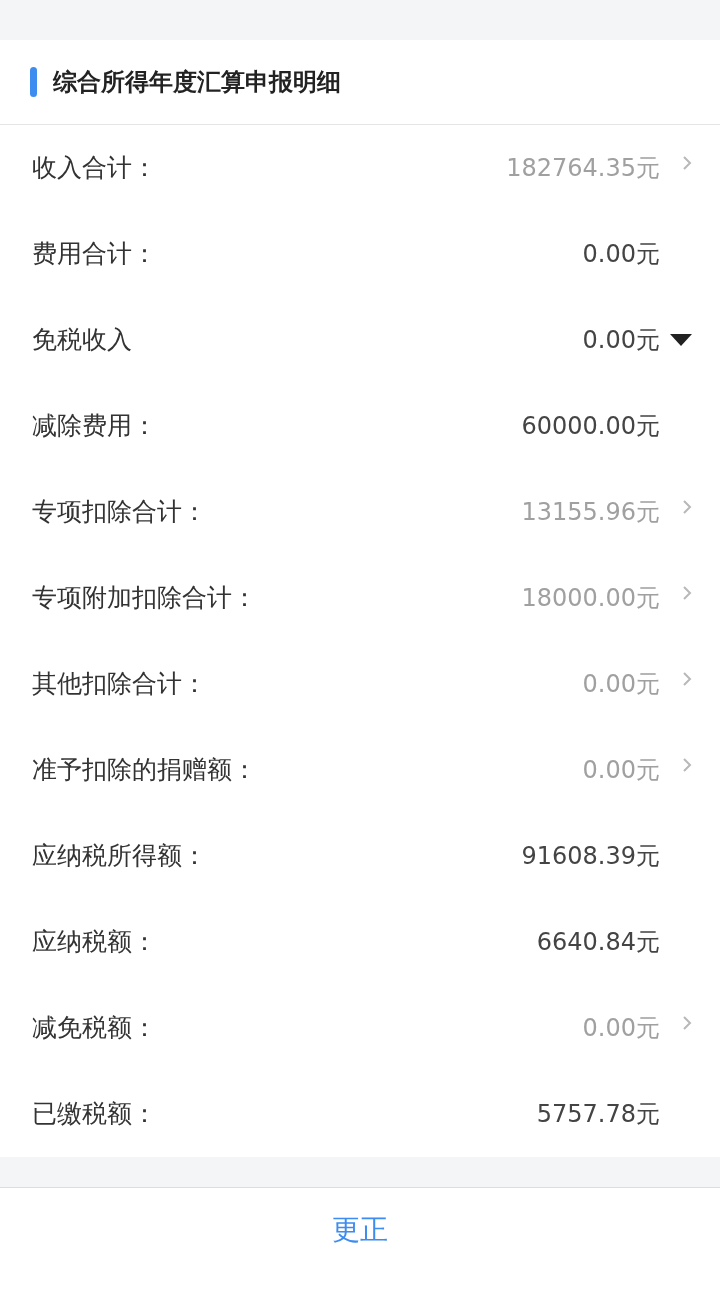  What do you see at coordinates (360, 168) in the screenshot?
I see `detail-row: 收入合计： 182764.35元` at bounding box center [360, 168].